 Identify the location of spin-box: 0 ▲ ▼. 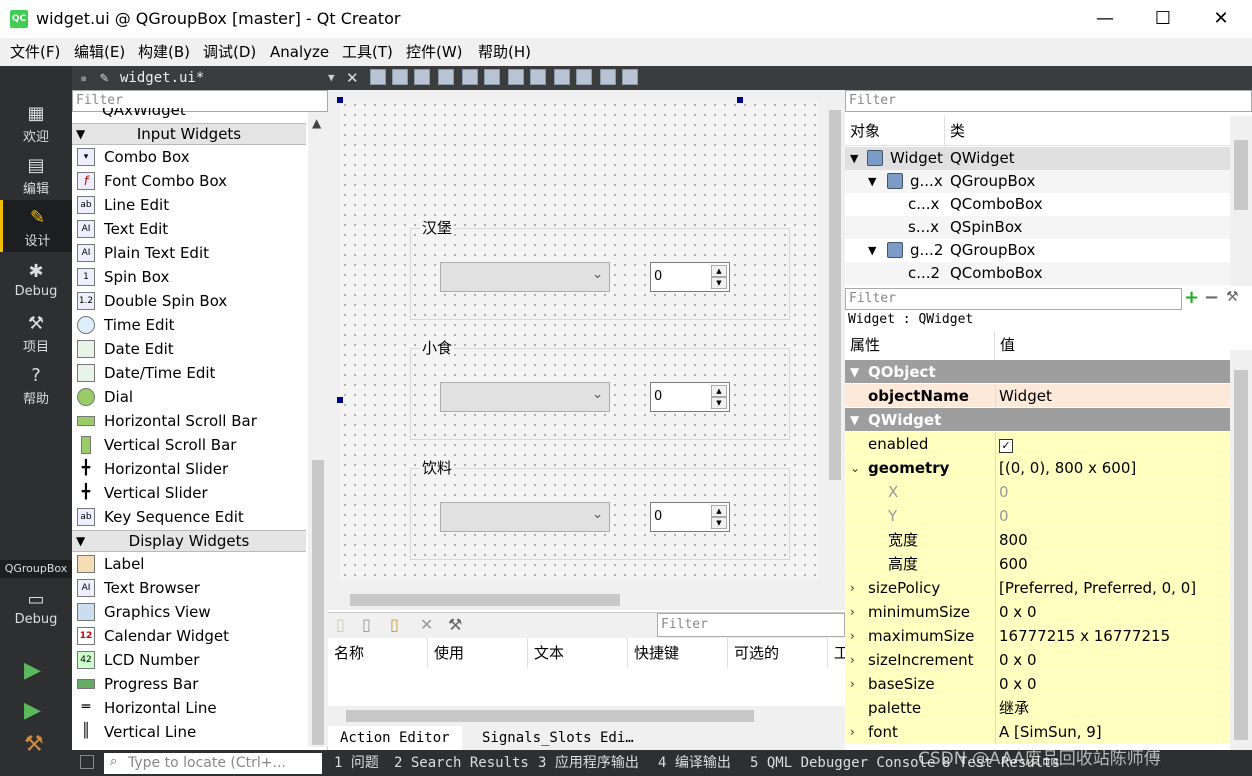
(690, 277).